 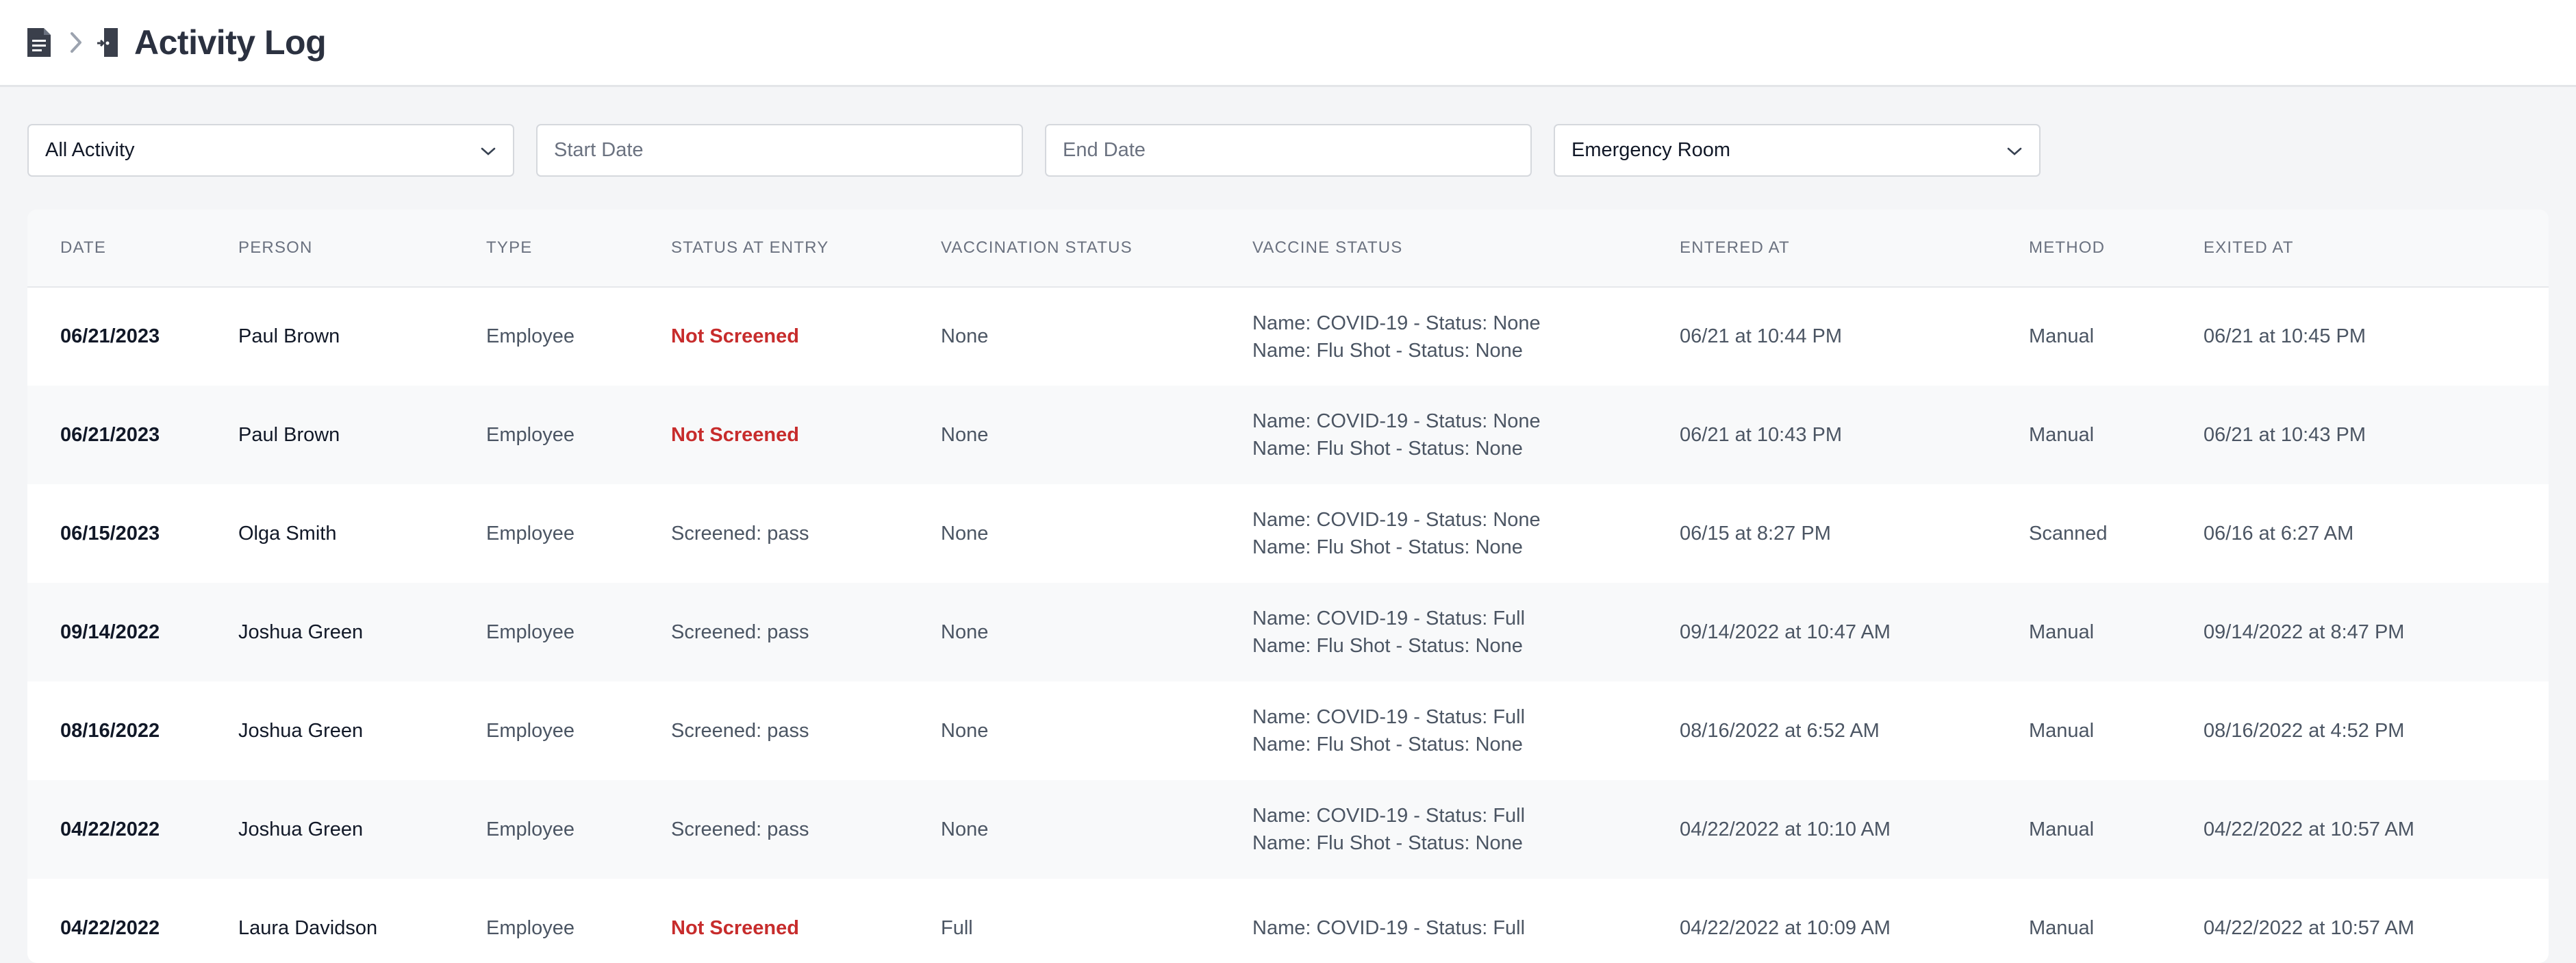 What do you see at coordinates (230, 42) in the screenshot?
I see `page-title: Activity Log` at bounding box center [230, 42].